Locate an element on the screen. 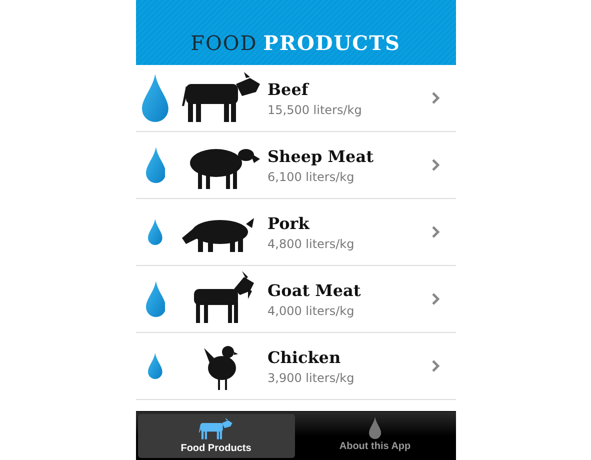  product-row: Pork 4,800 liters/kg is located at coordinates (296, 232).